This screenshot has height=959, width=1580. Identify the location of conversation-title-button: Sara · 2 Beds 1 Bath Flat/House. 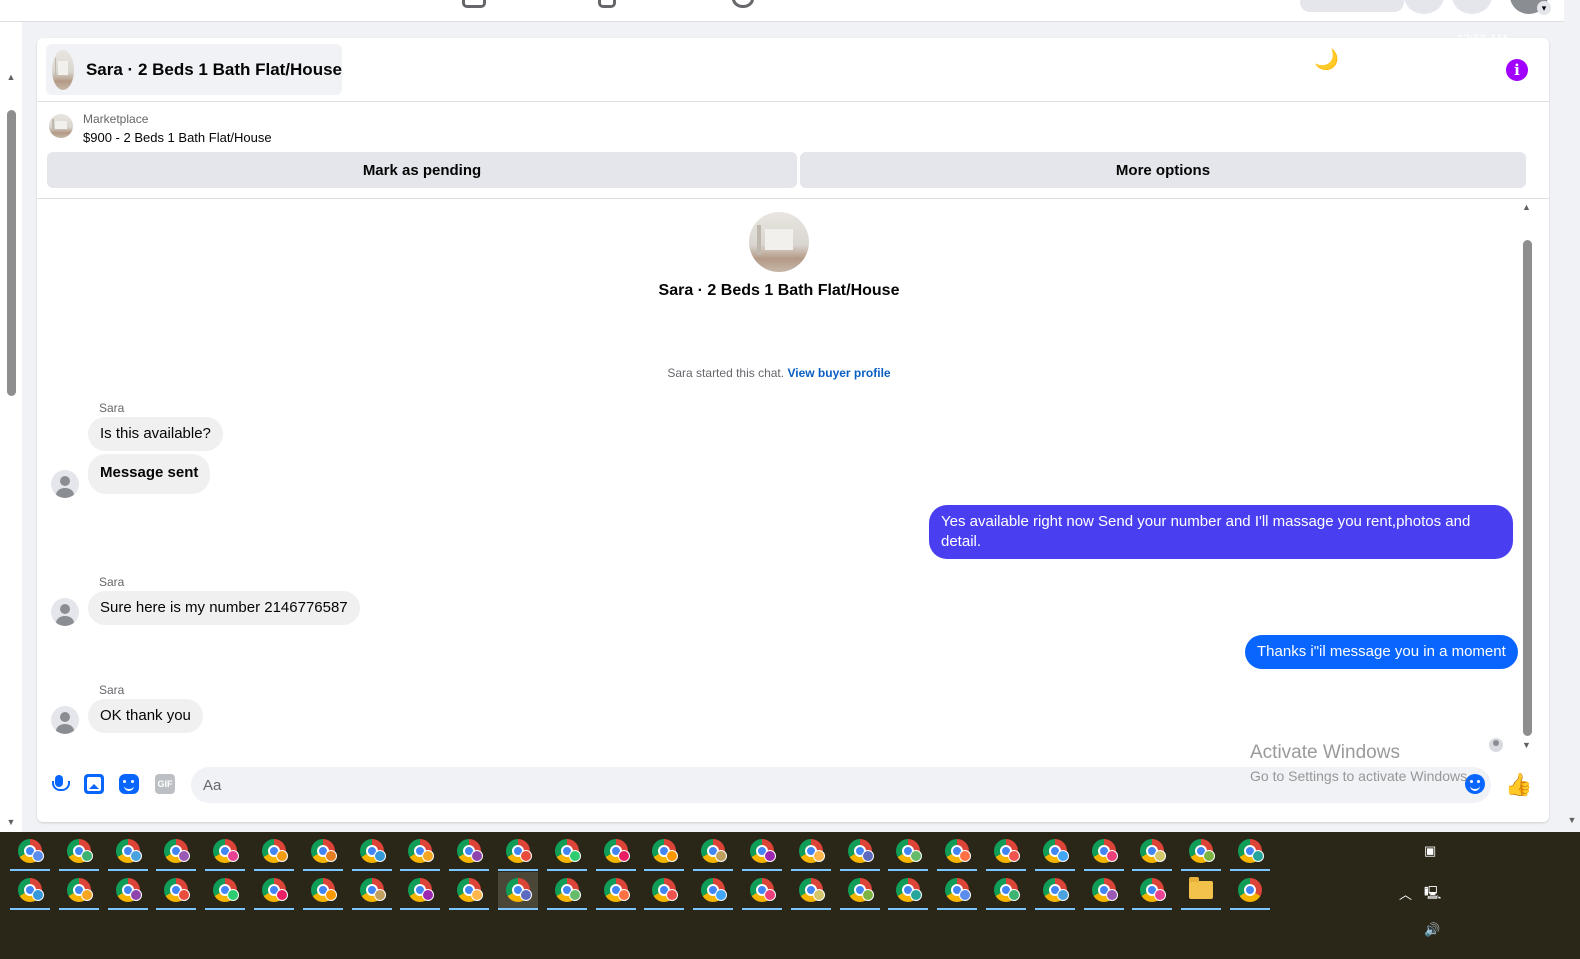
(194, 69).